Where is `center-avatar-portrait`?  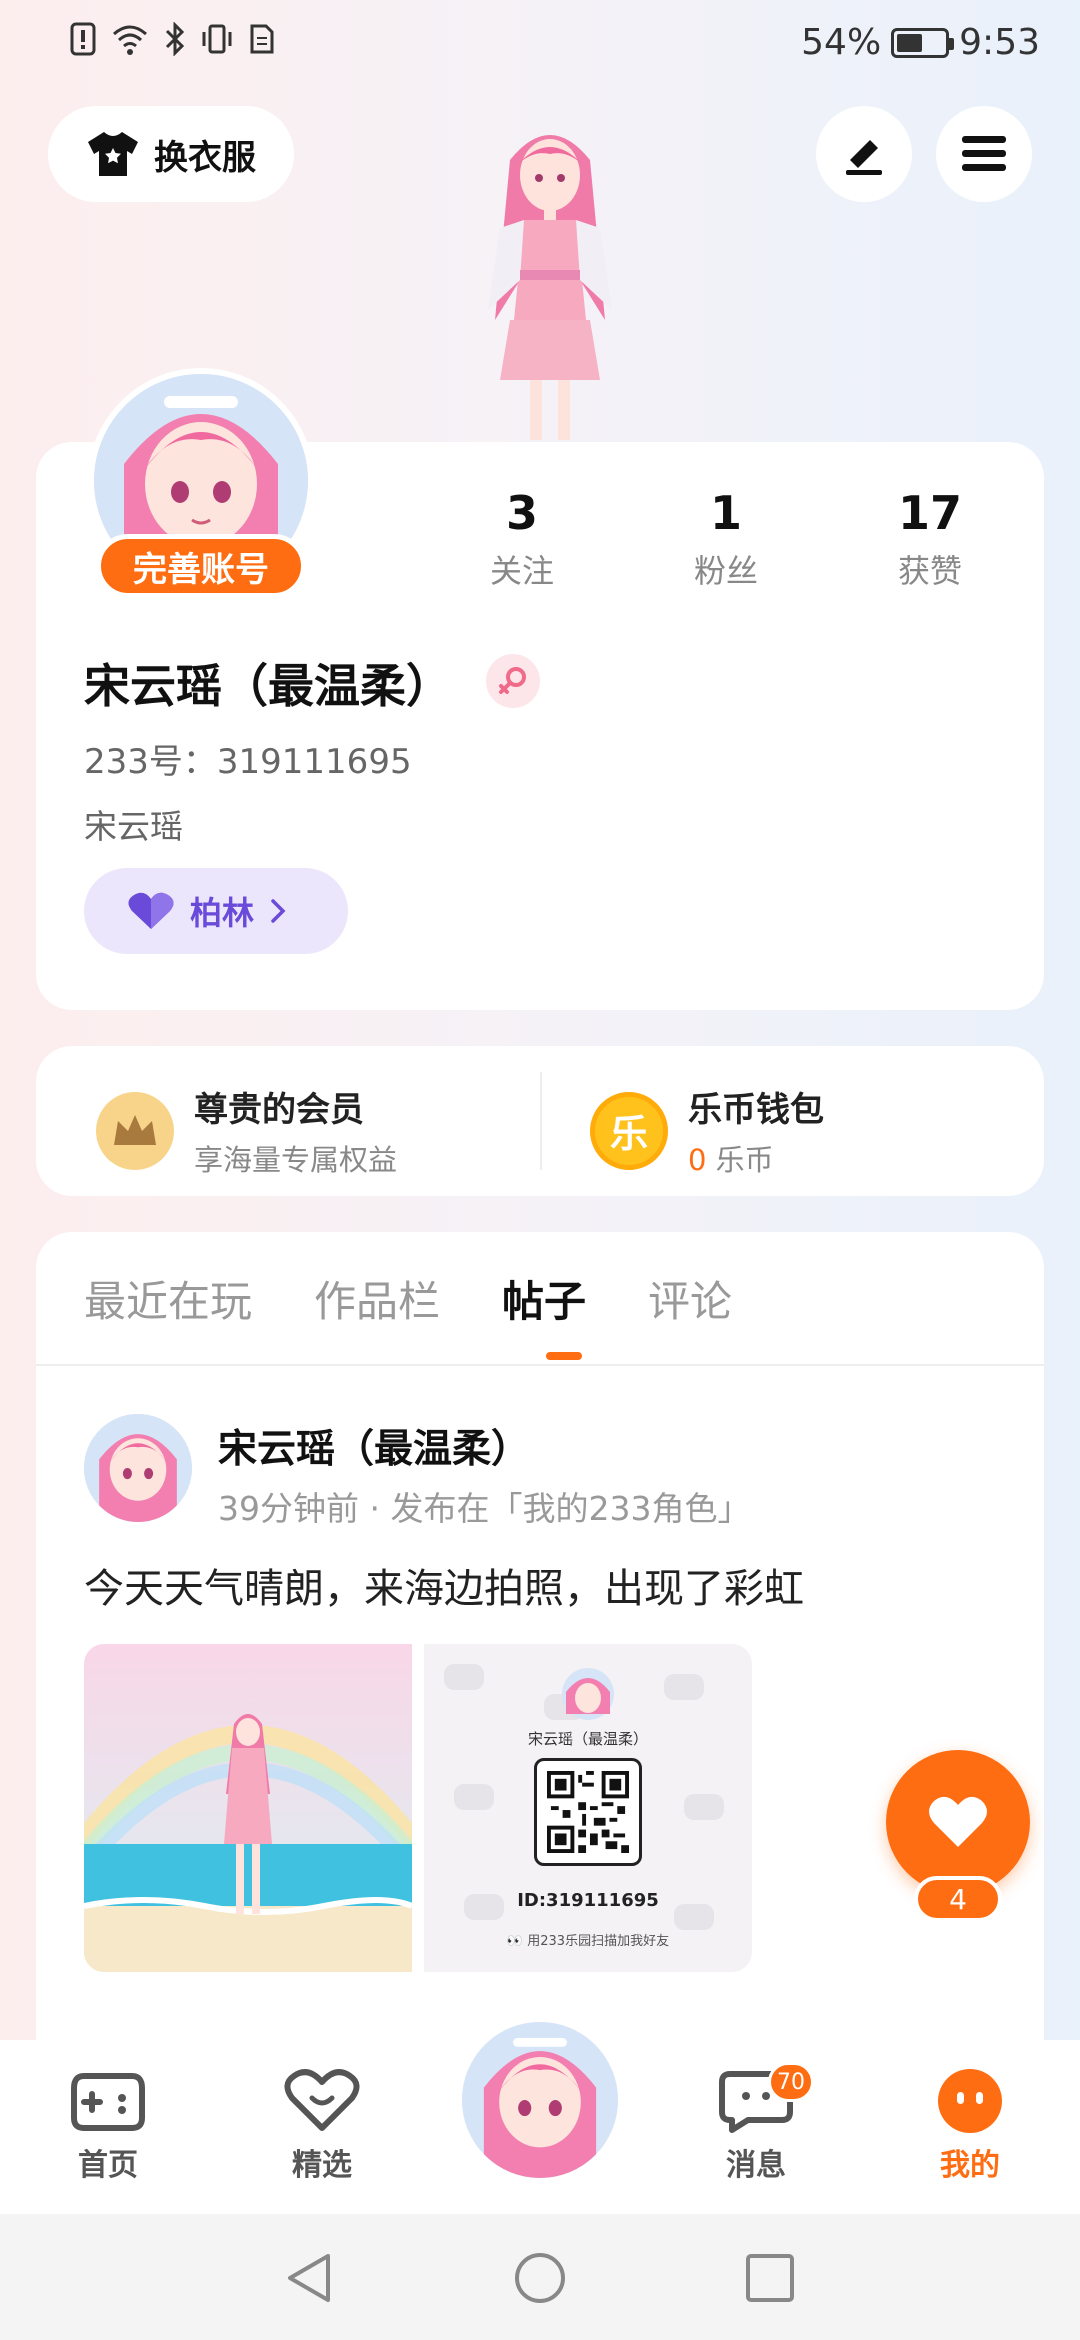 center-avatar-portrait is located at coordinates (540, 2100).